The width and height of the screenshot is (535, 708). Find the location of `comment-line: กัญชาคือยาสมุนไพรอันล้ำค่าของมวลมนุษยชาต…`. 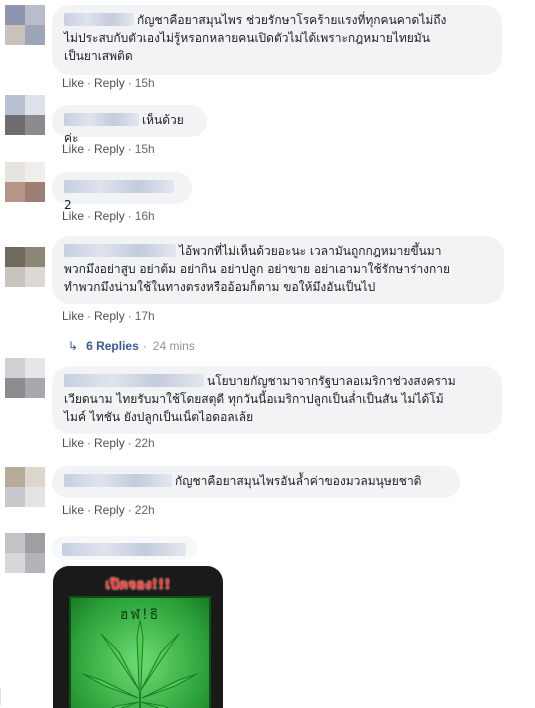

comment-line: กัญชาคือยาสมุนไพรอันล้ำค่าของมวลมนุษยชาต… is located at coordinates (298, 481).